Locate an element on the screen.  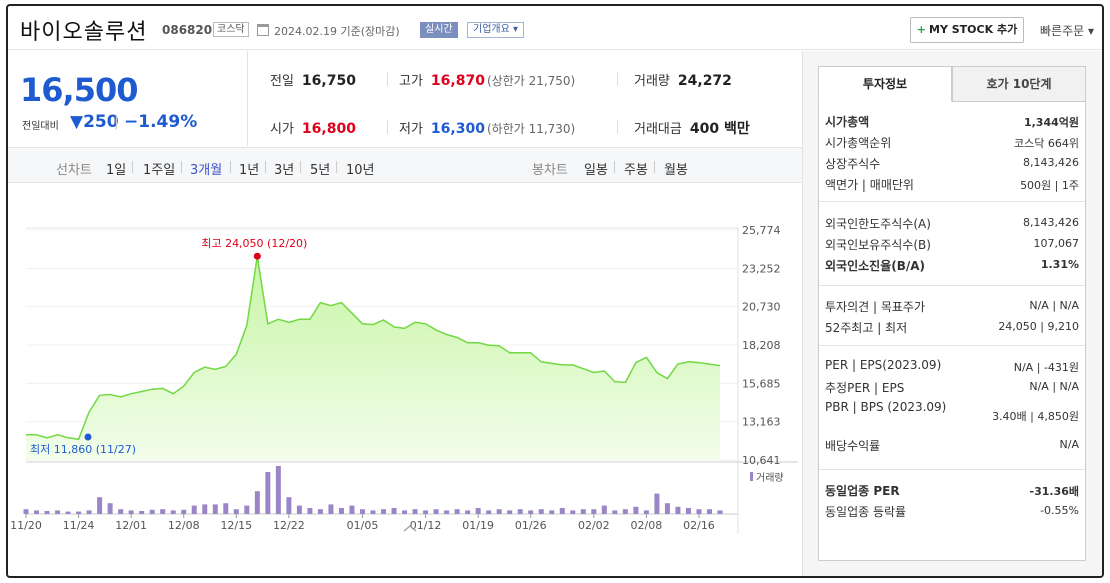
info-row: 동일업종 PER -31.36배 is located at coordinates (952, 490).